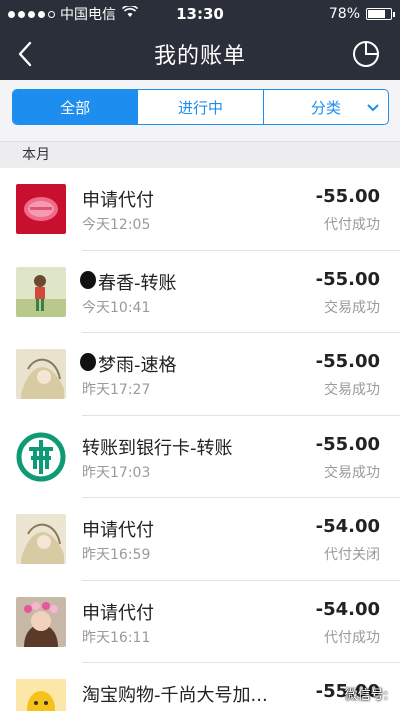  What do you see at coordinates (352, 555) in the screenshot?
I see `transaction-status: 代付关闭` at bounding box center [352, 555].